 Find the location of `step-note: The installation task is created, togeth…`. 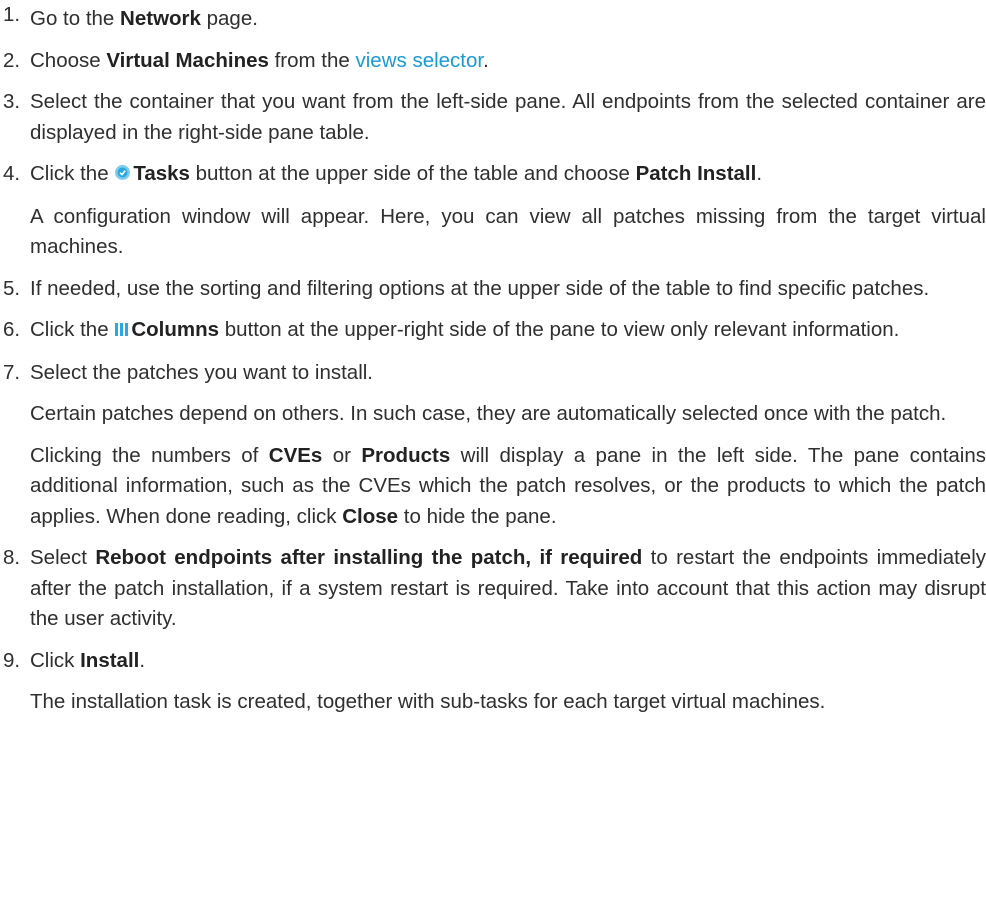

step-note: The installation task is created, togeth… is located at coordinates (428, 701).